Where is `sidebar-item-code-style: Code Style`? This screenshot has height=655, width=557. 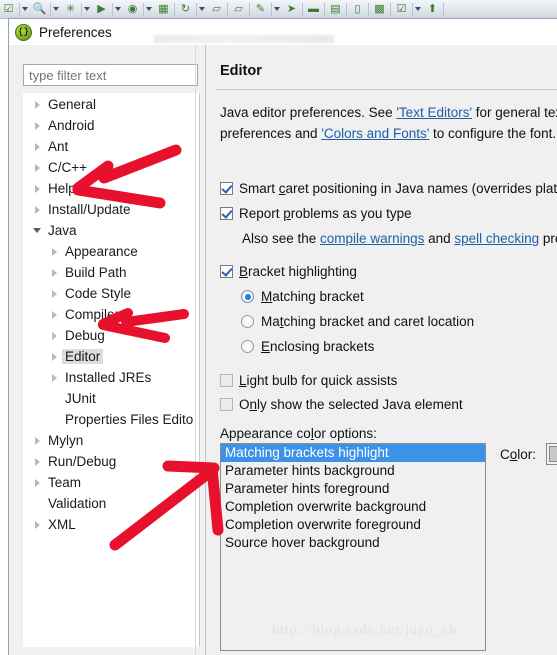 sidebar-item-code-style: Code Style is located at coordinates (111, 293).